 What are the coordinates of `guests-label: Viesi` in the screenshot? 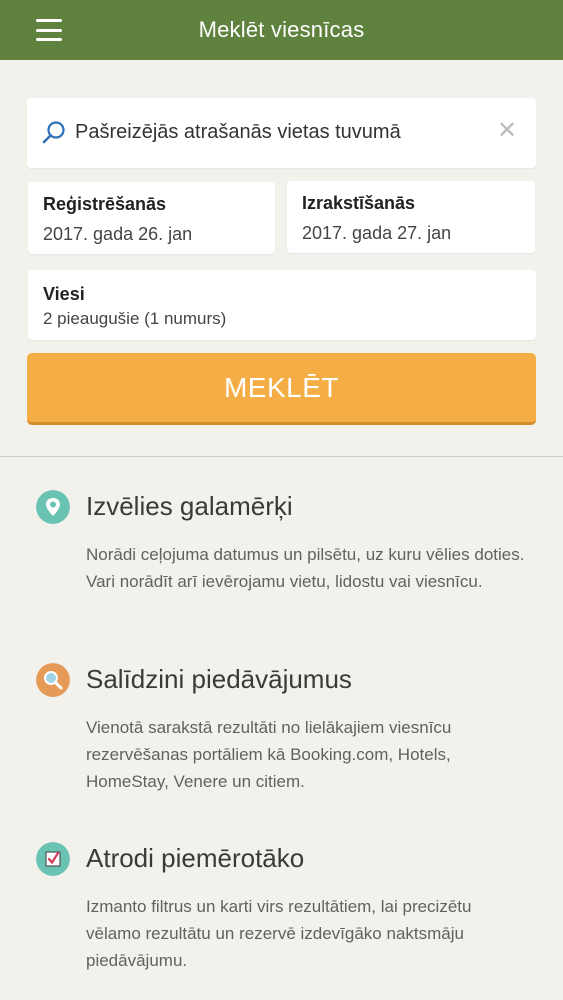 It's located at (64, 294).